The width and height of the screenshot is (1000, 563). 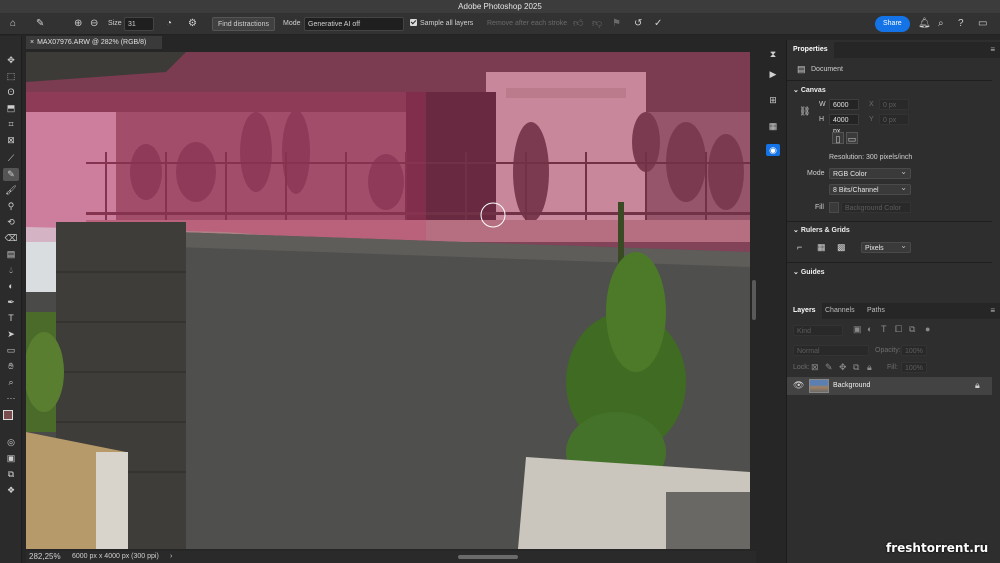 I want to click on remove-after-stroke-option: Remove after each stroke, so click(x=527, y=24).